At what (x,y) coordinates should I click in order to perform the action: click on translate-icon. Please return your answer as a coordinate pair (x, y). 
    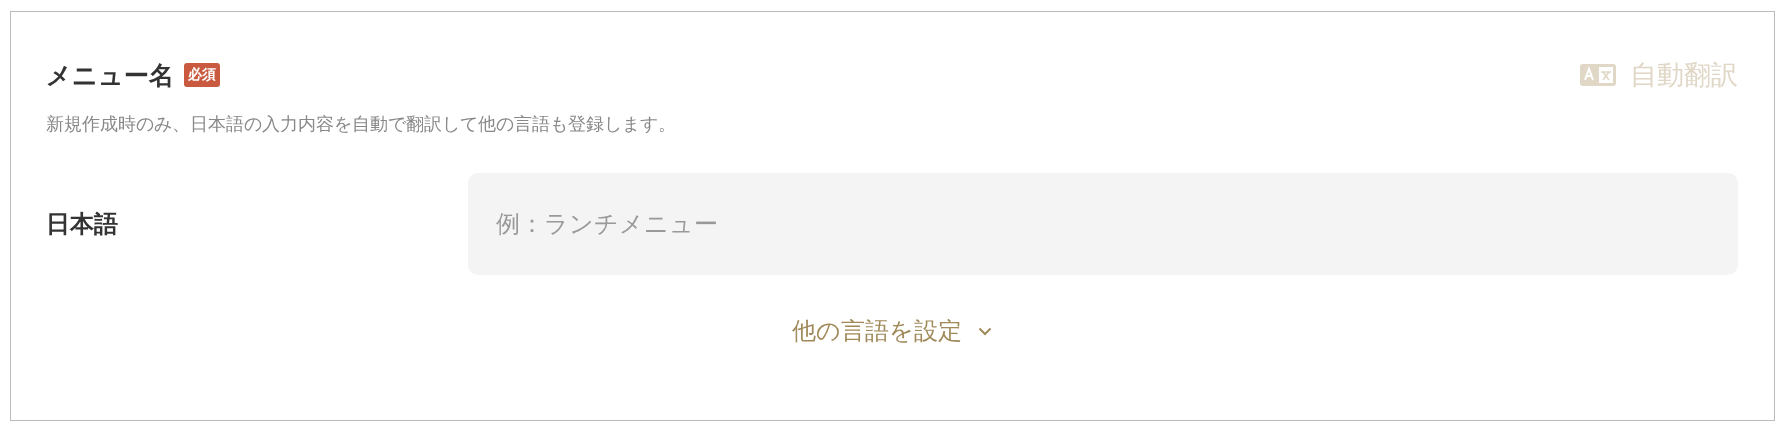
    Looking at the image, I should click on (1598, 75).